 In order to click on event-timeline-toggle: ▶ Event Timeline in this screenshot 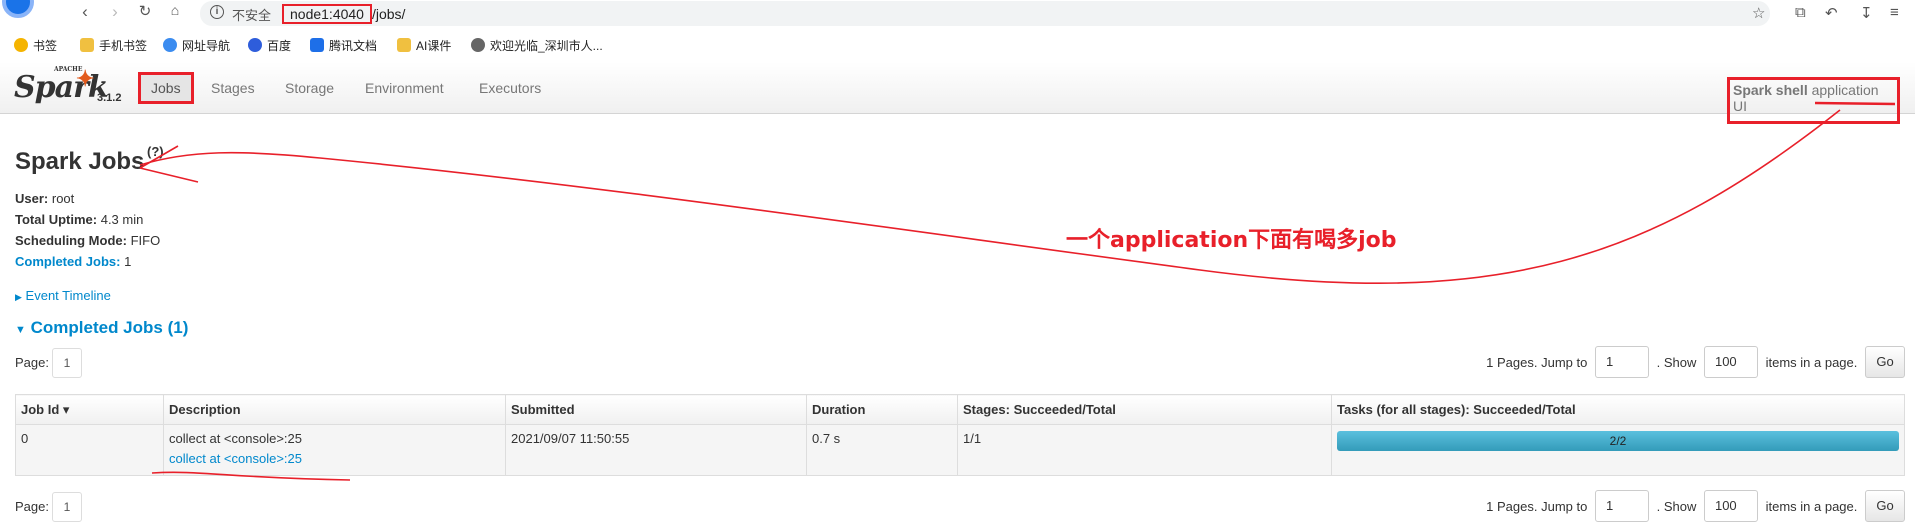, I will do `click(63, 295)`.